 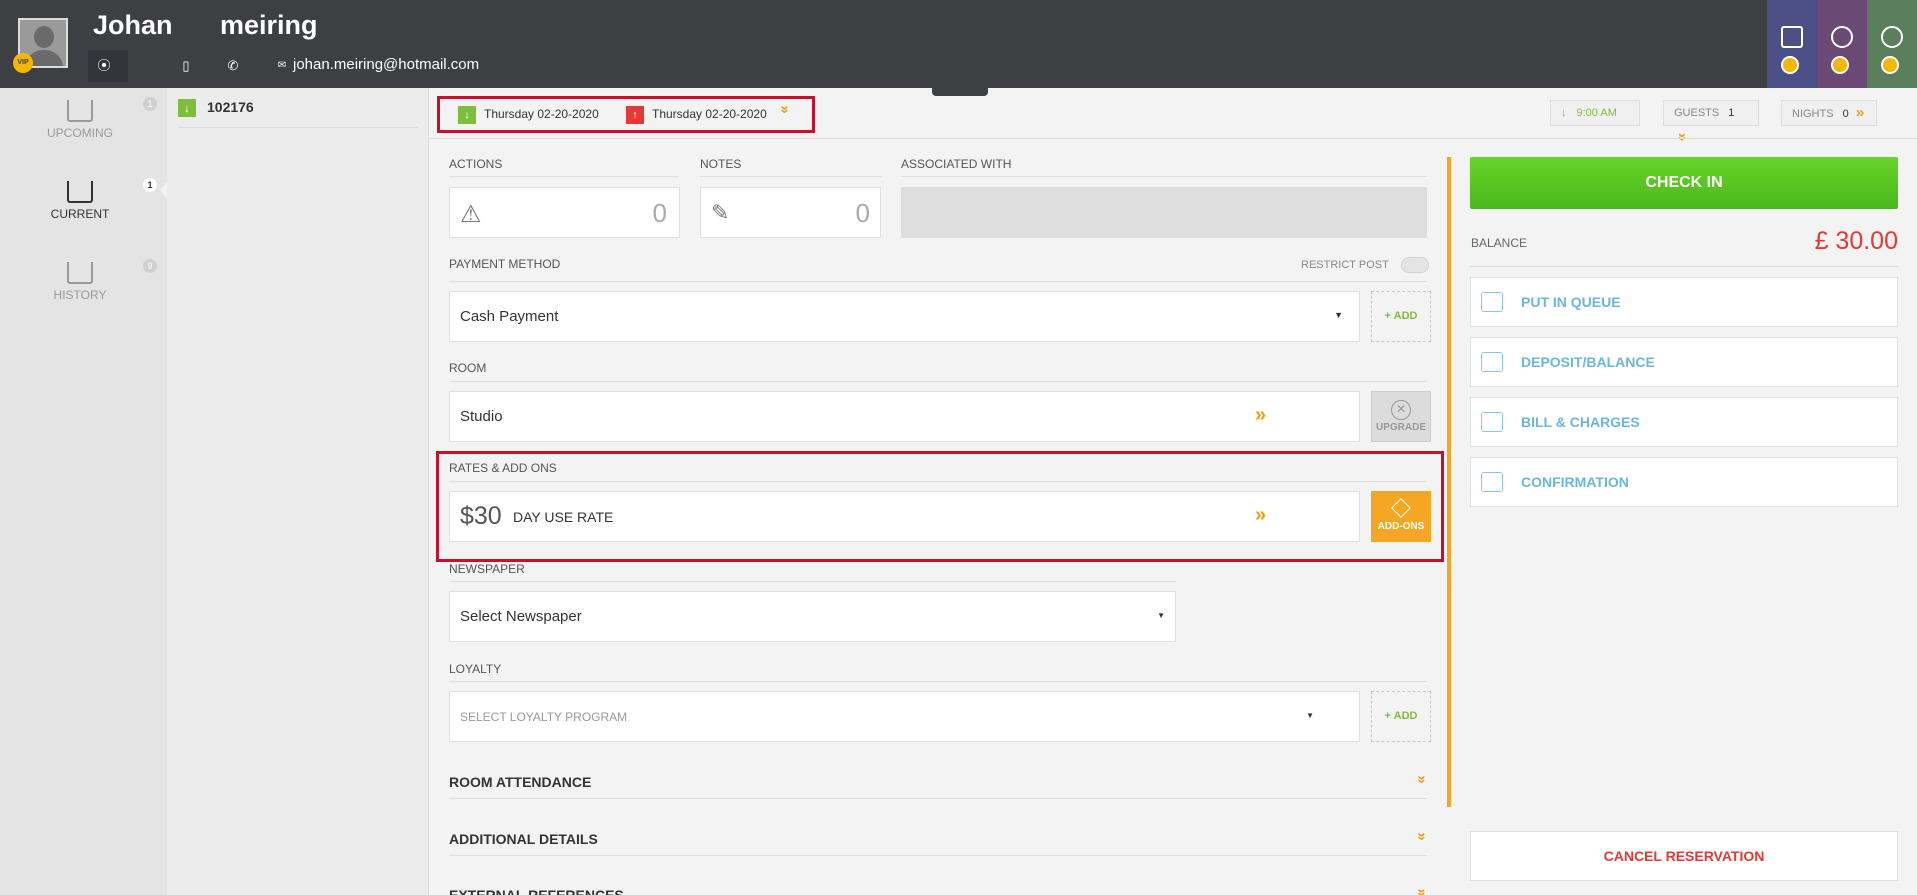 What do you see at coordinates (564, 212) in the screenshot?
I see `actions-box: ⚠ 0` at bounding box center [564, 212].